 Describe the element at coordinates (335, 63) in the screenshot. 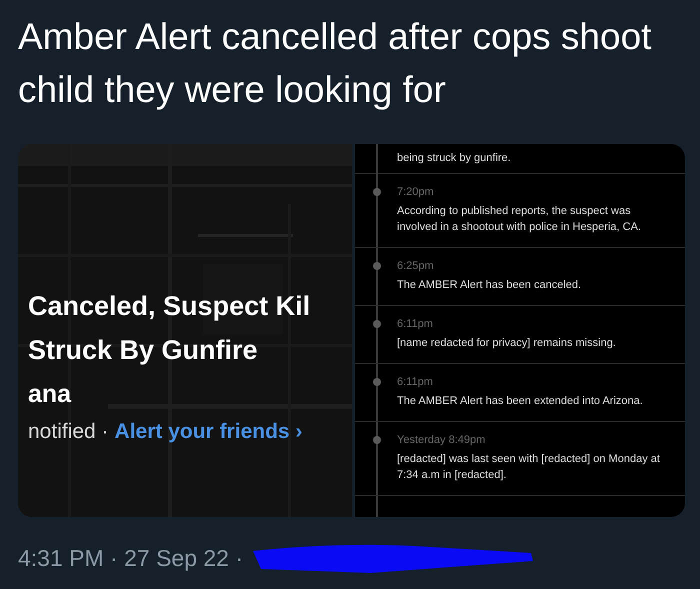

I see `tweet-text: Amber Alert cancelled after cops shoot child they were looking for` at that location.